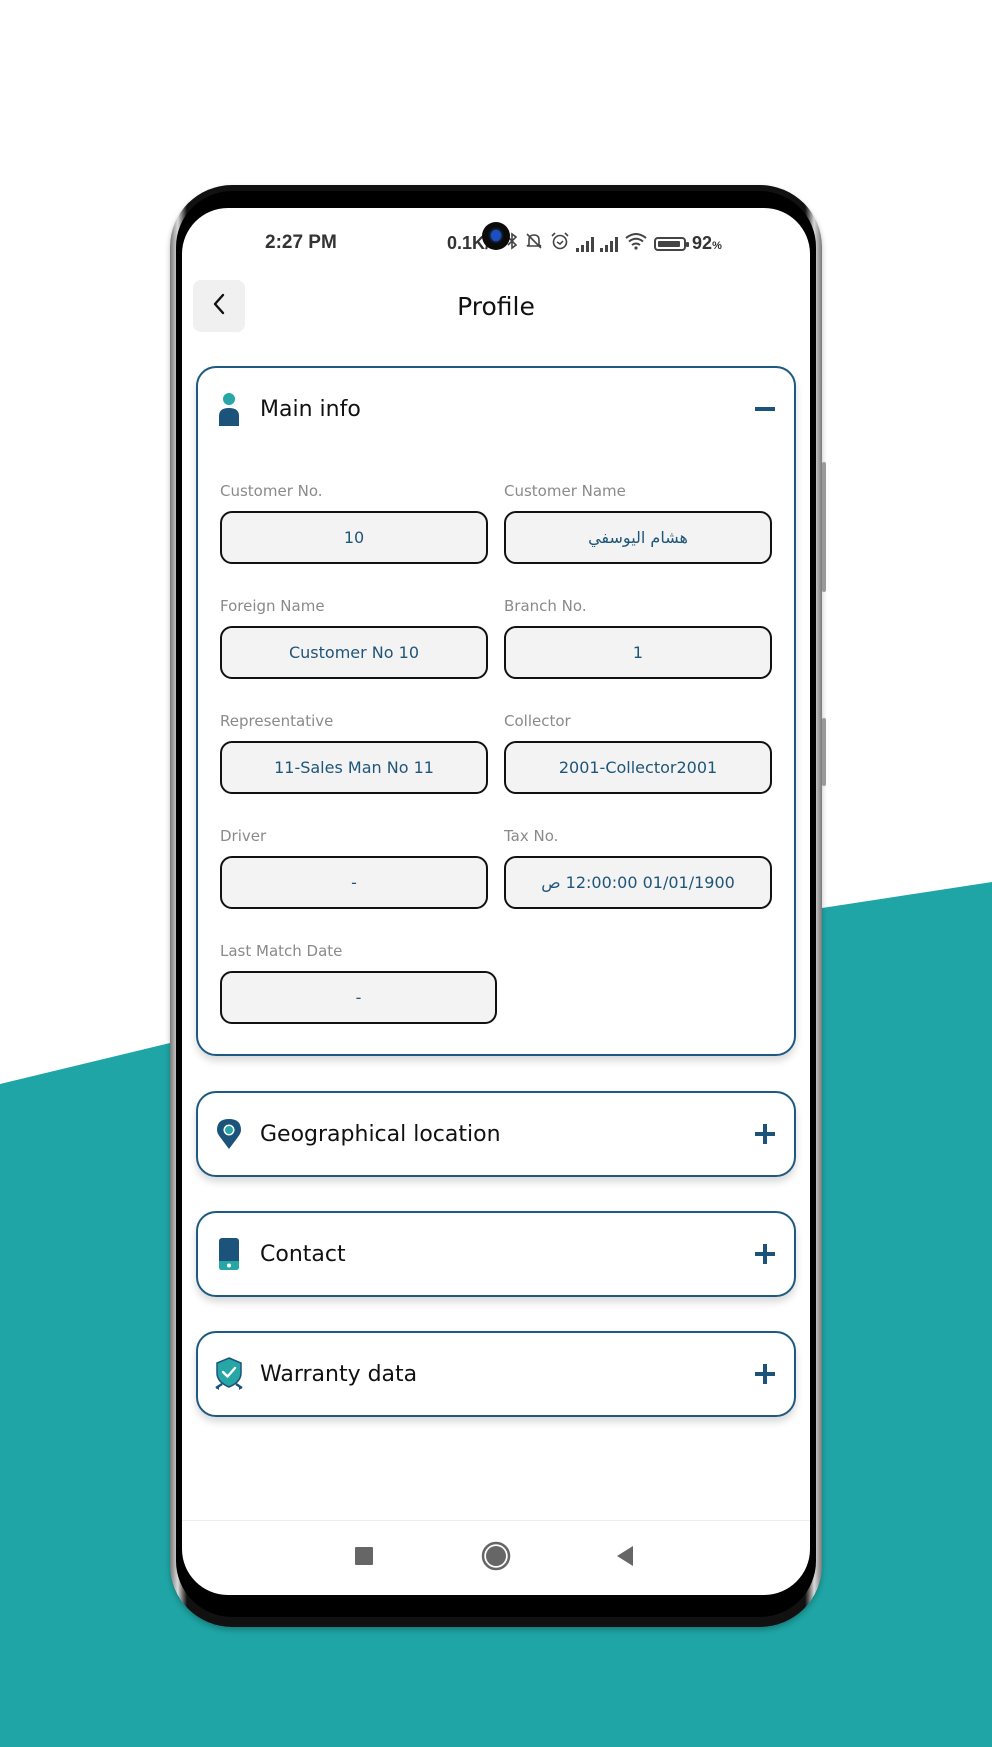  What do you see at coordinates (702, 243) in the screenshot?
I see `battery-percent-value: 92` at bounding box center [702, 243].